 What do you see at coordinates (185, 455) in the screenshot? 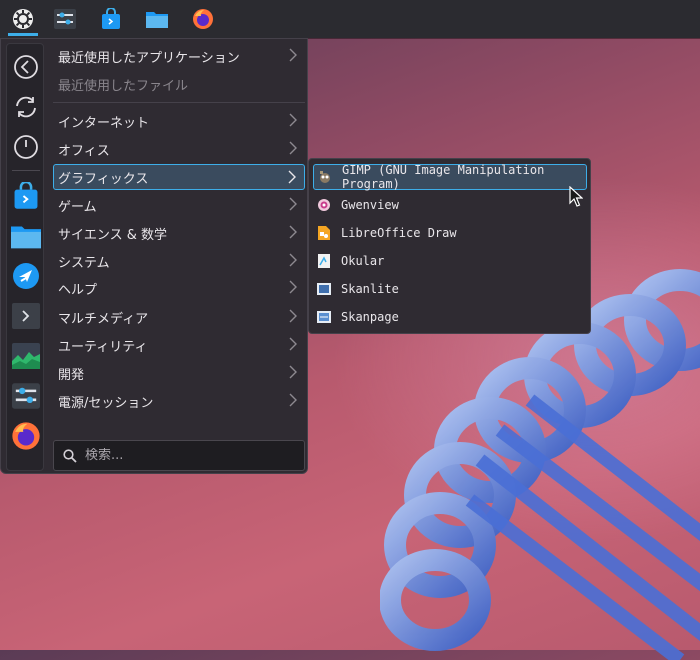
I see `search-input` at bounding box center [185, 455].